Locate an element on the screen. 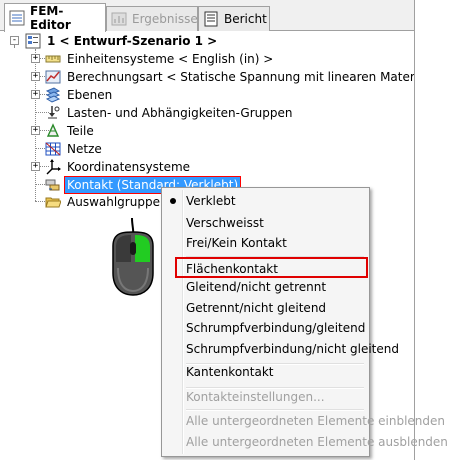  tab-label: Ergebnisse is located at coordinates (165, 19).